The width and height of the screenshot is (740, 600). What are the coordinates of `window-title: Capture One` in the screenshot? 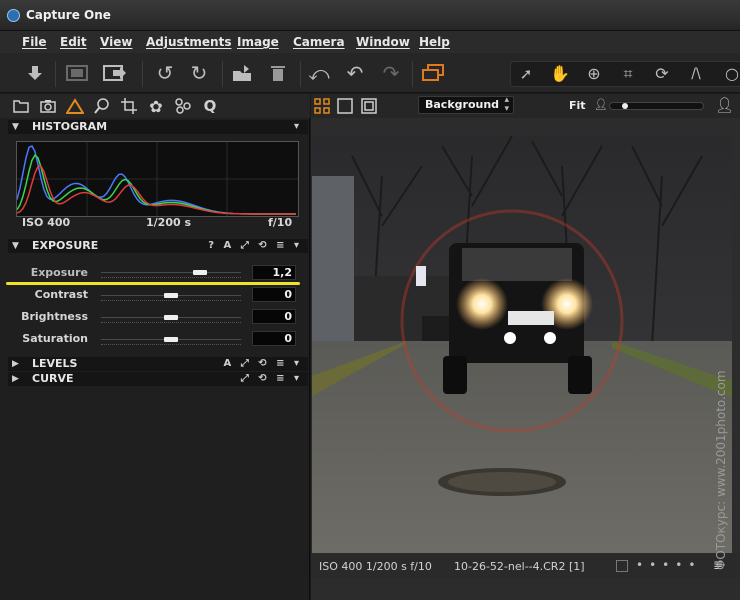 It's located at (68, 15).